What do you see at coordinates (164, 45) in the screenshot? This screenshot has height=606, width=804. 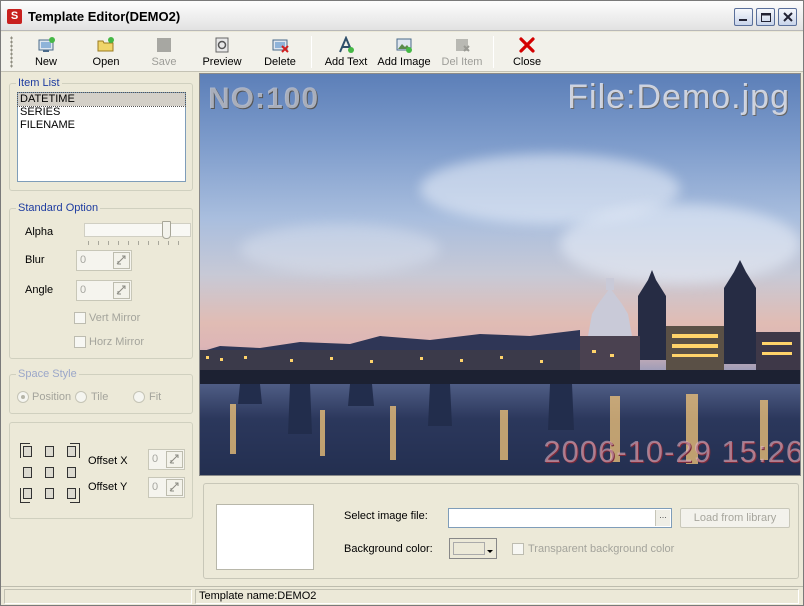 I see `save-icon` at bounding box center [164, 45].